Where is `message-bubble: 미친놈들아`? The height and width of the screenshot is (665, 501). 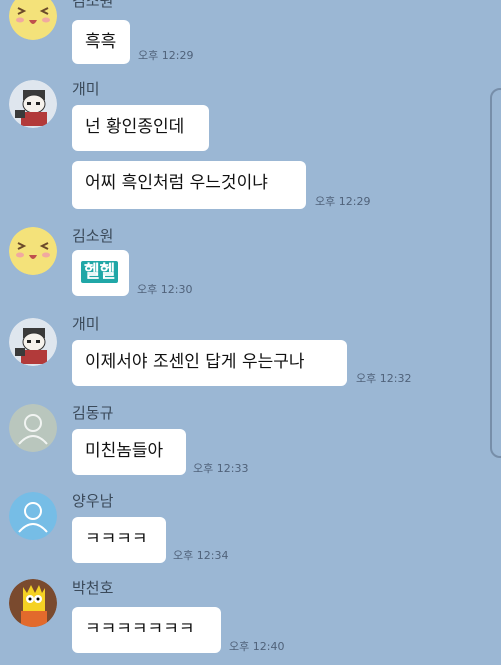 message-bubble: 미친놈들아 is located at coordinates (129, 452).